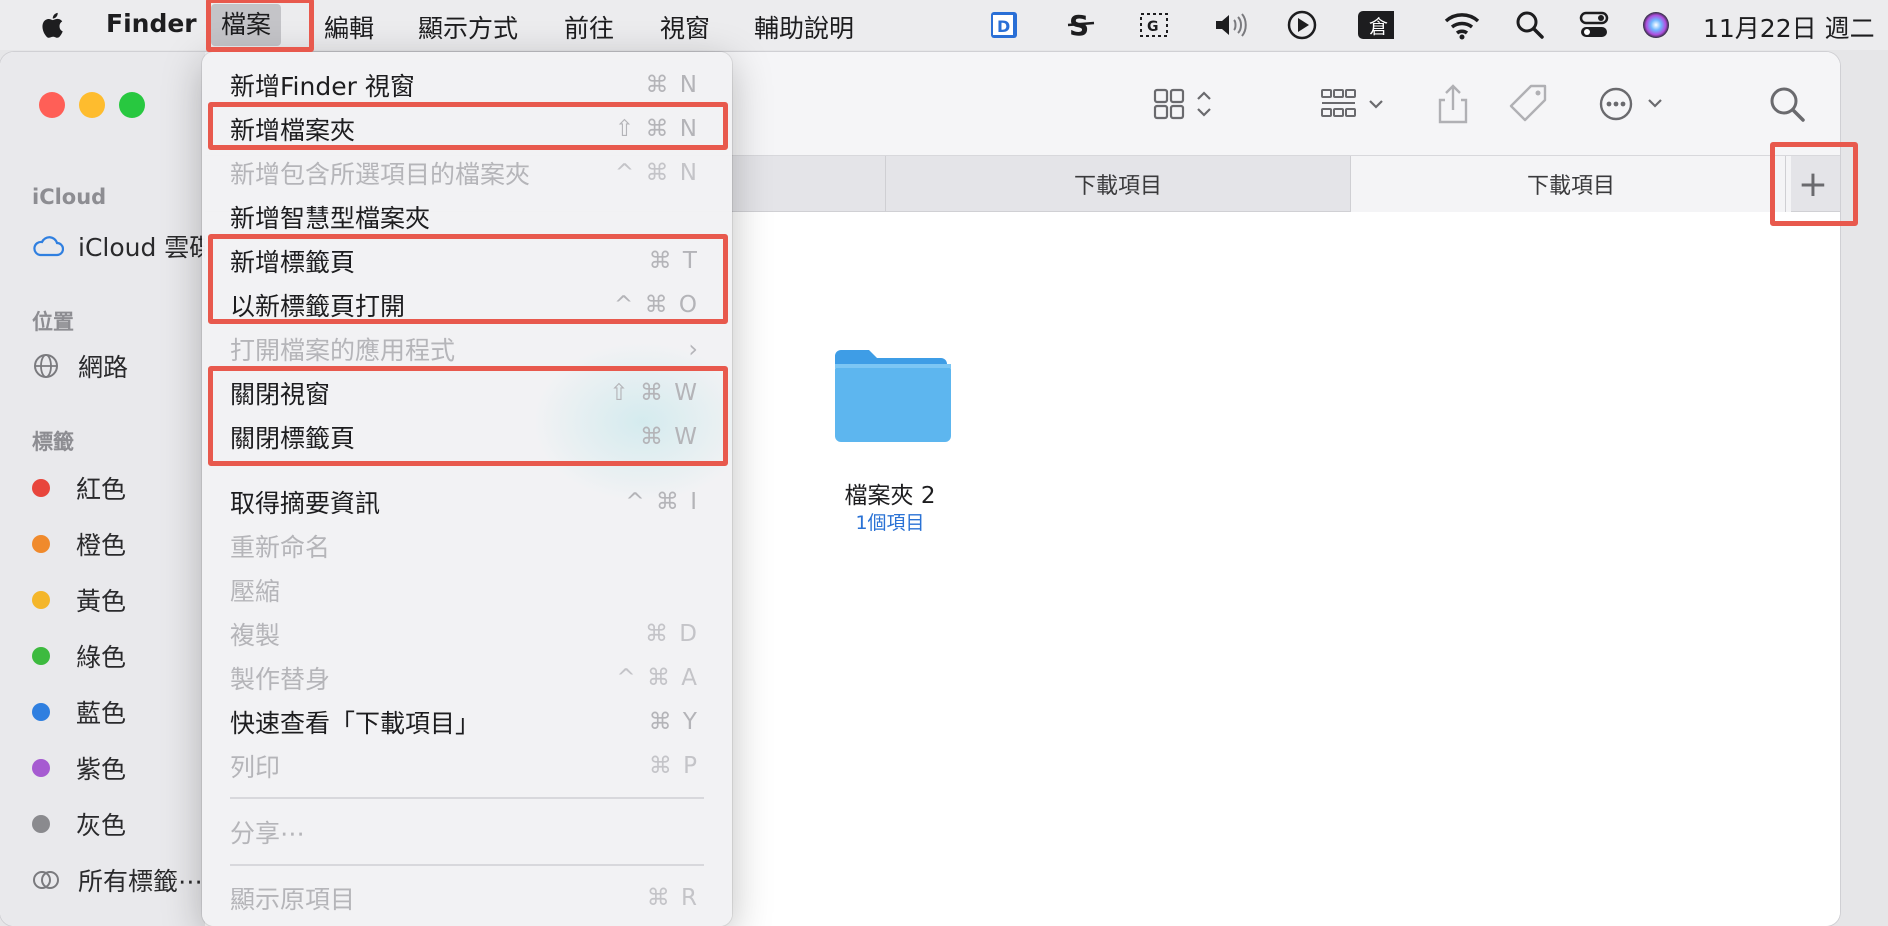 This screenshot has height=926, width=1888. I want to click on menu-item-quick-look: 快速查看「下載項目」 ⌘ Y, so click(467, 722).